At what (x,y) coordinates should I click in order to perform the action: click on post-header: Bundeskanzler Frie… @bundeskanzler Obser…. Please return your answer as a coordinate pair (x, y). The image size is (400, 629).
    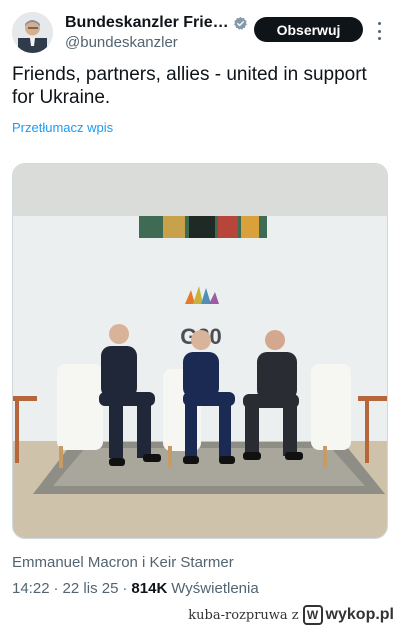
    Looking at the image, I should click on (200, 34).